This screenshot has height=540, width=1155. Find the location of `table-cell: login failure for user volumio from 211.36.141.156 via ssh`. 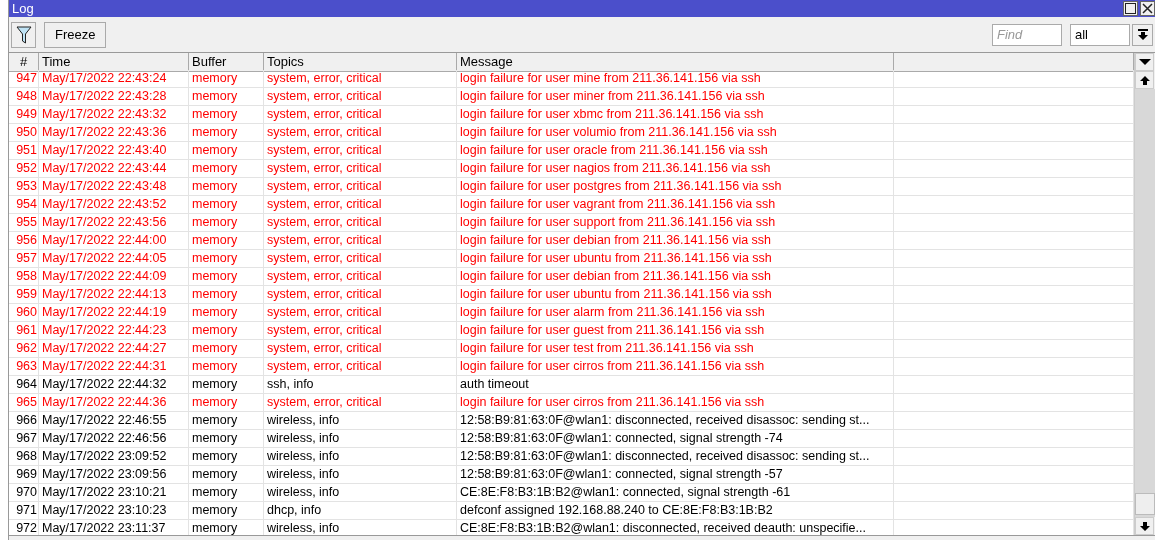

table-cell: login failure for user volumio from 211.36.141.156 via ssh is located at coordinates (675, 132).